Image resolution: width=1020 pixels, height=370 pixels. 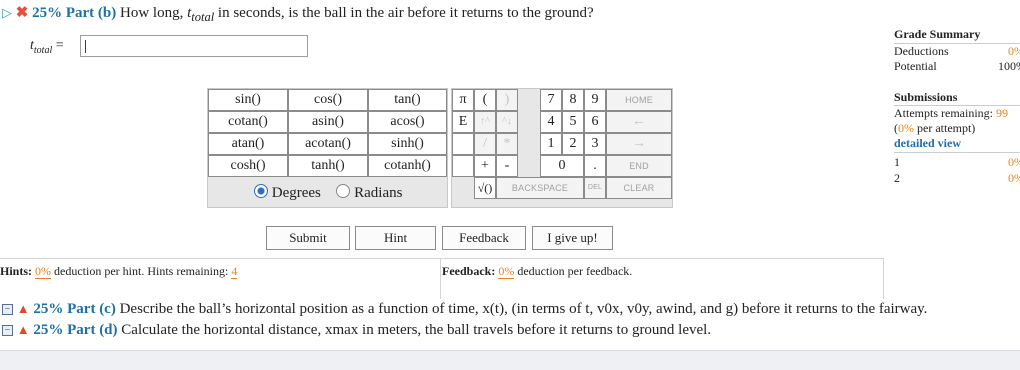 I want to click on deductions-value: 0%, so click(x=1014, y=51).